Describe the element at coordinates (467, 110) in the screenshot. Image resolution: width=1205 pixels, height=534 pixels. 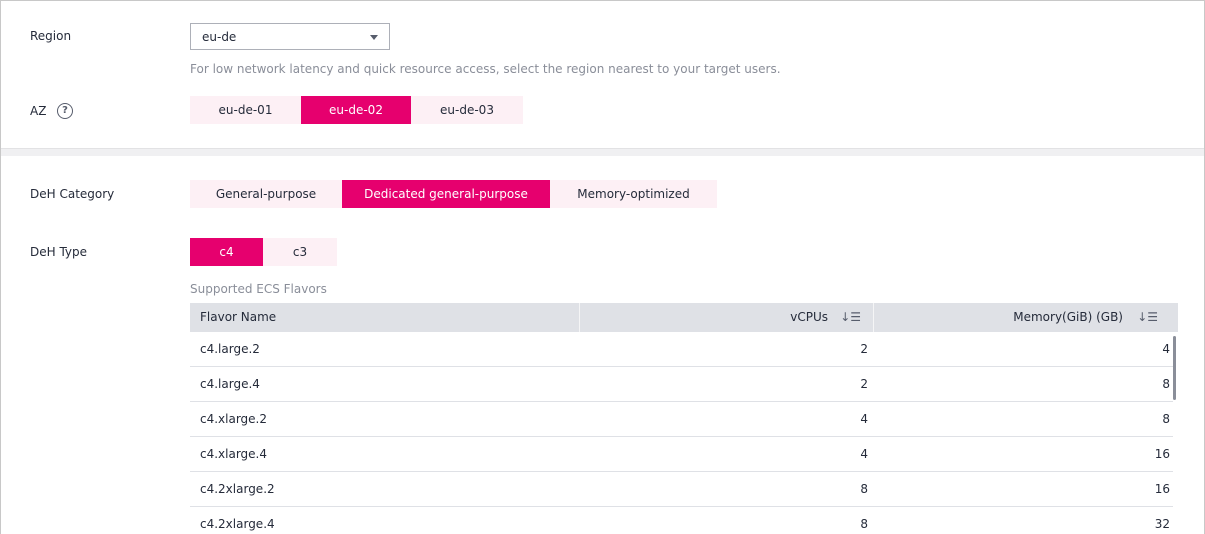
I see `az-option-eu-de-03: eu-de-03` at that location.